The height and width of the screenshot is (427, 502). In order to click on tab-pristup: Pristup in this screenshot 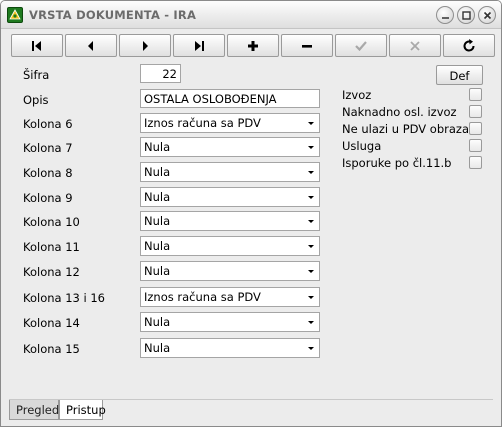, I will do `click(82, 410)`.